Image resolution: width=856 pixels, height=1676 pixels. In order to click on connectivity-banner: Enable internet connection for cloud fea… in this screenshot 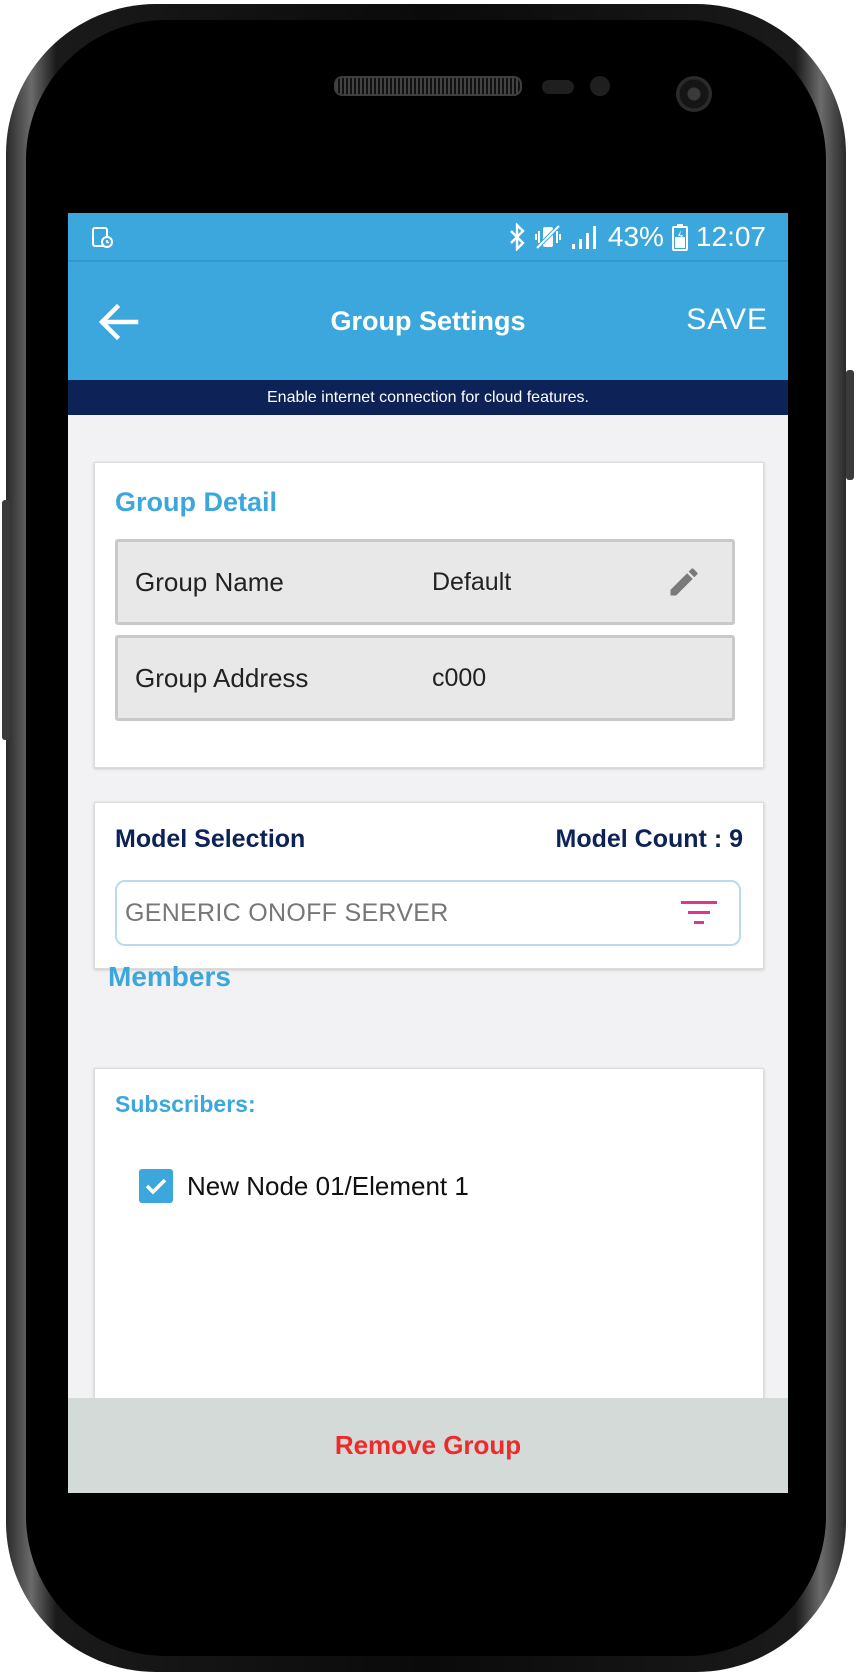, I will do `click(428, 397)`.